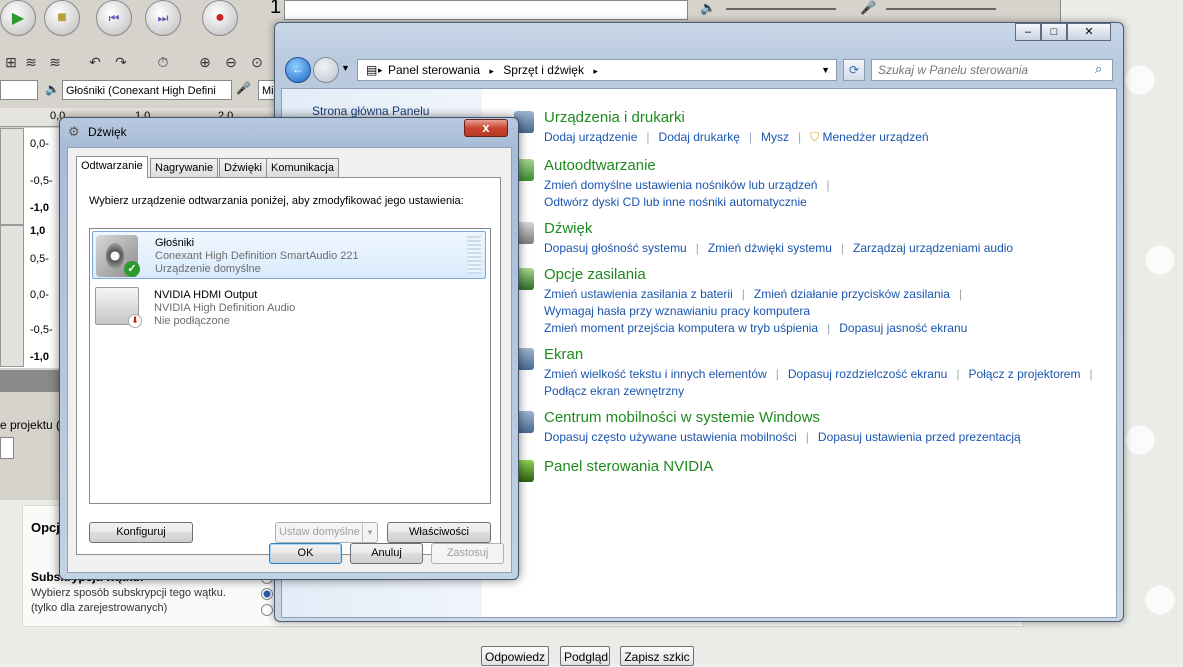 The image size is (1183, 667). I want to click on timer-icon: ⏱, so click(163, 62).